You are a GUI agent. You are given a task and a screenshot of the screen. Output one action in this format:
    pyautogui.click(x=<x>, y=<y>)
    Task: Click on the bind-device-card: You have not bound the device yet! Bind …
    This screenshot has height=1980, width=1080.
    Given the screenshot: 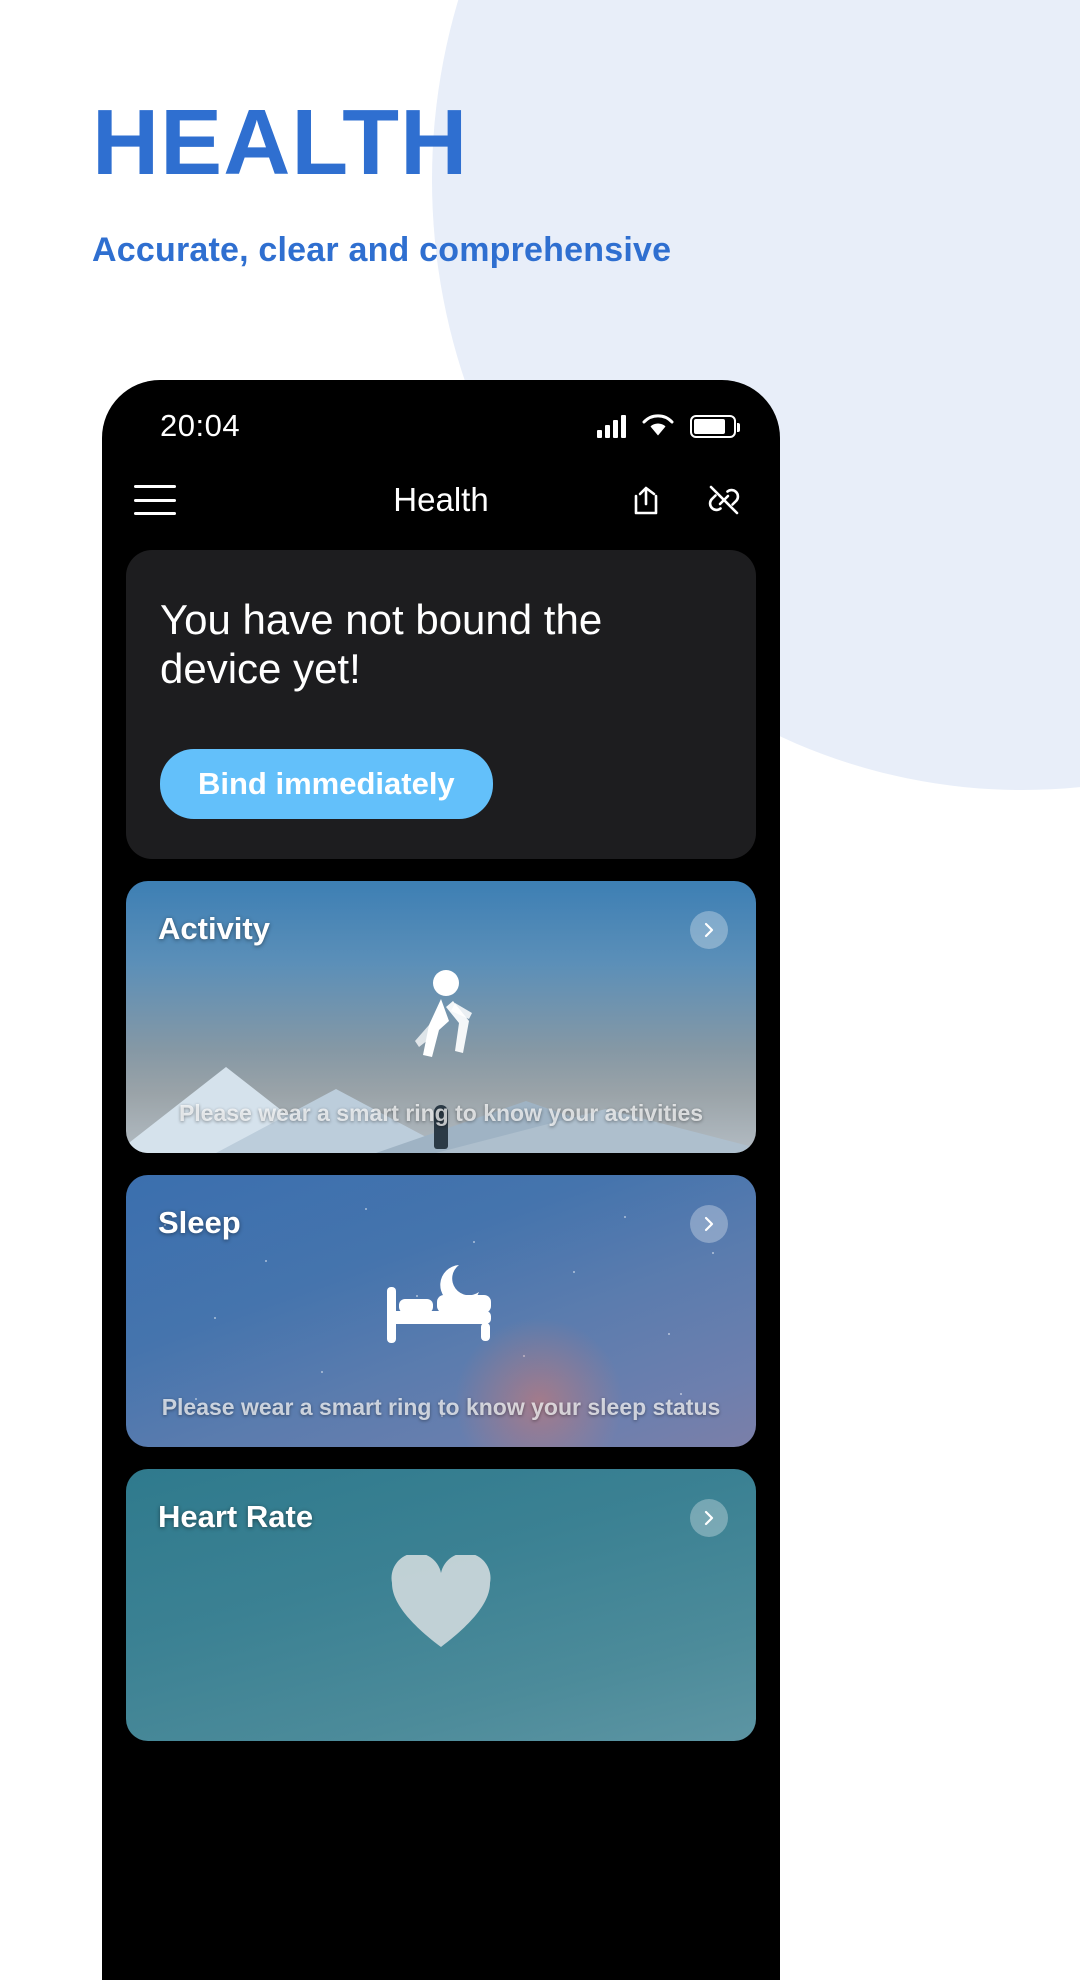 What is the action you would take?
    pyautogui.click(x=441, y=705)
    